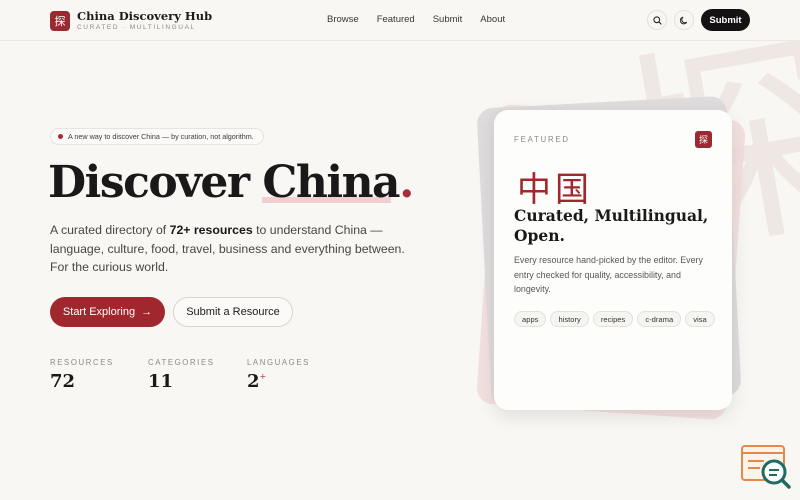  What do you see at coordinates (611, 225) in the screenshot?
I see `card-title: Curated, Multilingual, Open.` at bounding box center [611, 225].